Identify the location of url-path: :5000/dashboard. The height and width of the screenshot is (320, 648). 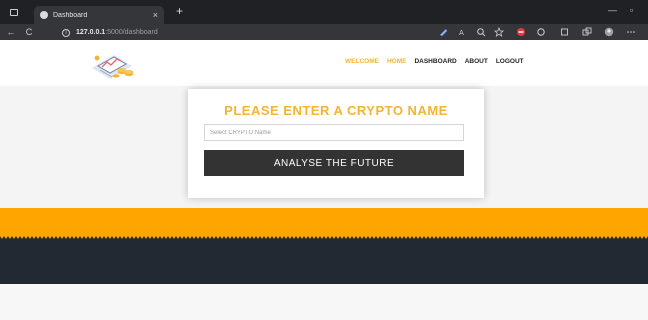
(131, 32).